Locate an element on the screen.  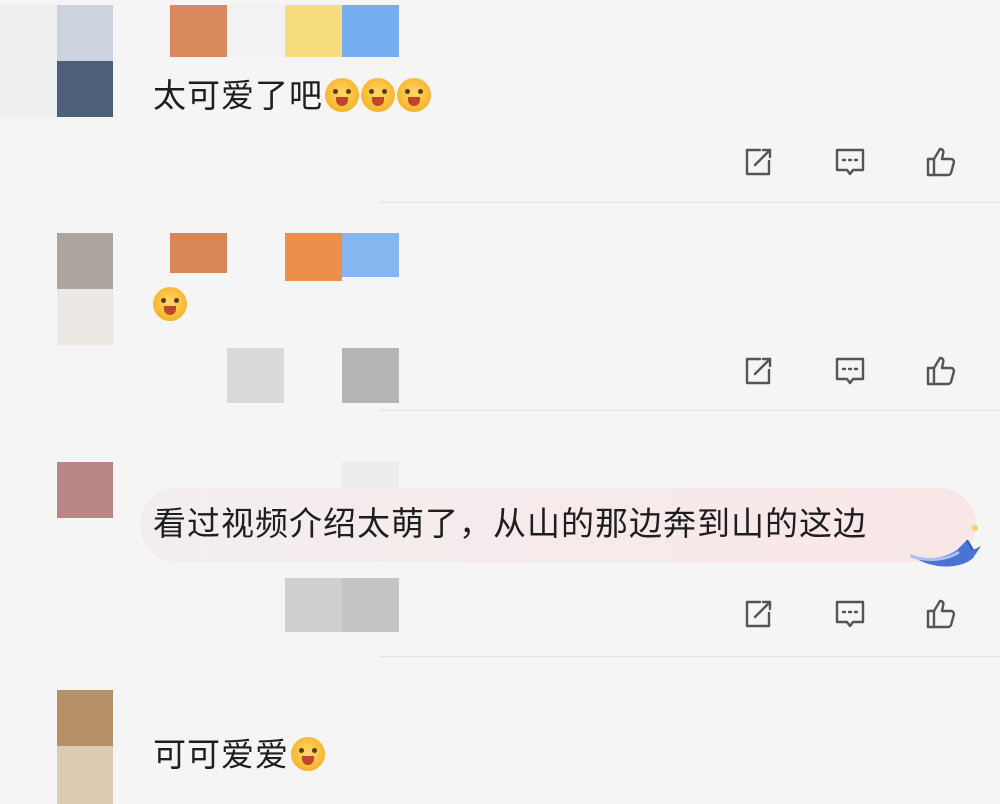
comment-text: 太可爱了吧 is located at coordinates (238, 95).